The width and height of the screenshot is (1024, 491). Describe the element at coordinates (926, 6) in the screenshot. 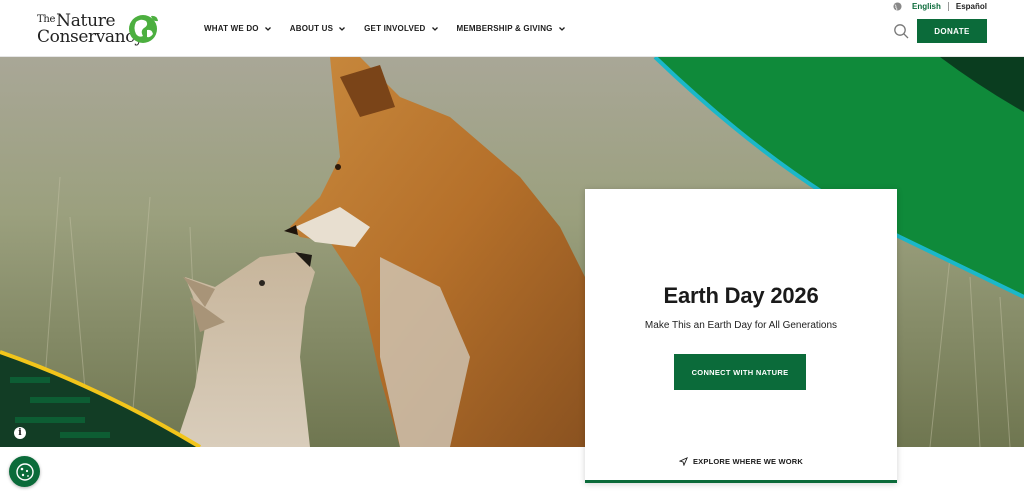

I see `lang-english: English` at that location.